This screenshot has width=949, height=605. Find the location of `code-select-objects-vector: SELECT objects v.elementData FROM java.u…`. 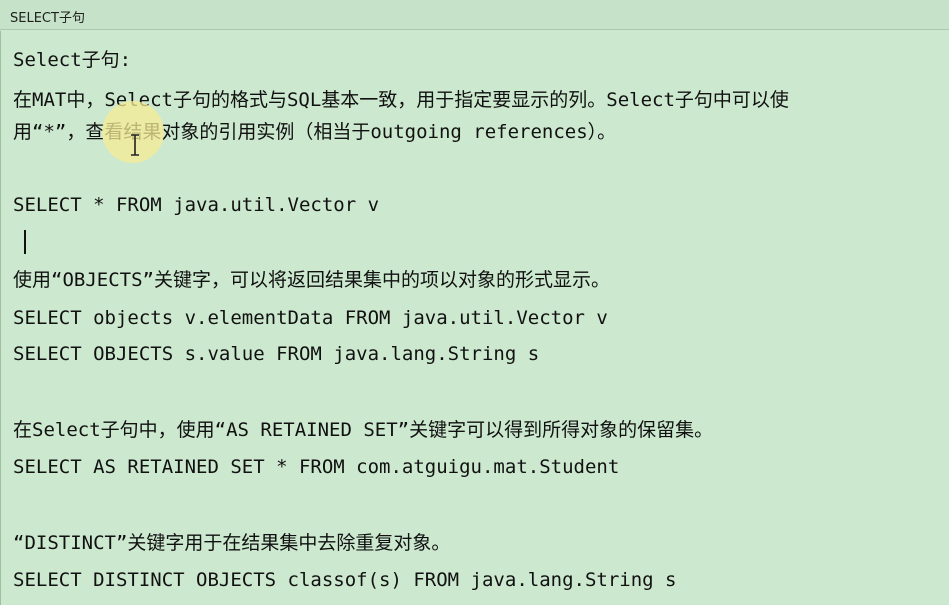

code-select-objects-vector: SELECT objects v.elementData FROM java.u… is located at coordinates (310, 318).